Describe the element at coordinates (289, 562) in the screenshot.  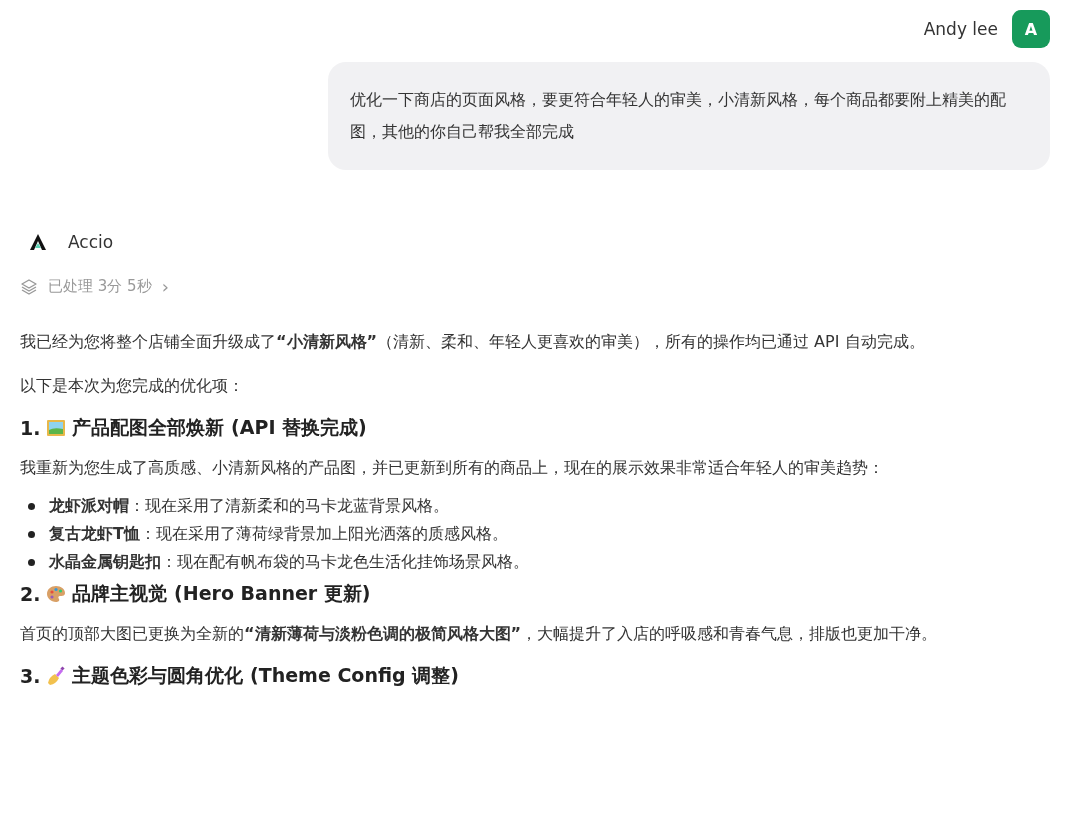
I see `list-item: 水晶金属钥匙扣：现在配有帆布袋的马卡龙色生活化挂饰场景风格。` at that location.